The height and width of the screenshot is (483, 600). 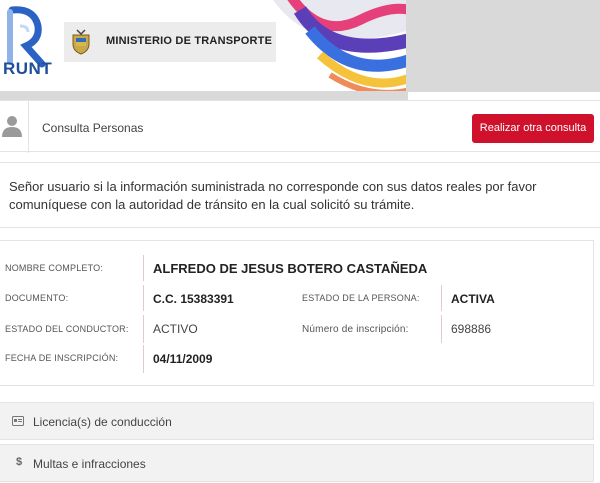 What do you see at coordinates (290, 268) in the screenshot?
I see `full-name-value: ALFREDO DE JESUS BOTERO CASTAÑEDA` at bounding box center [290, 268].